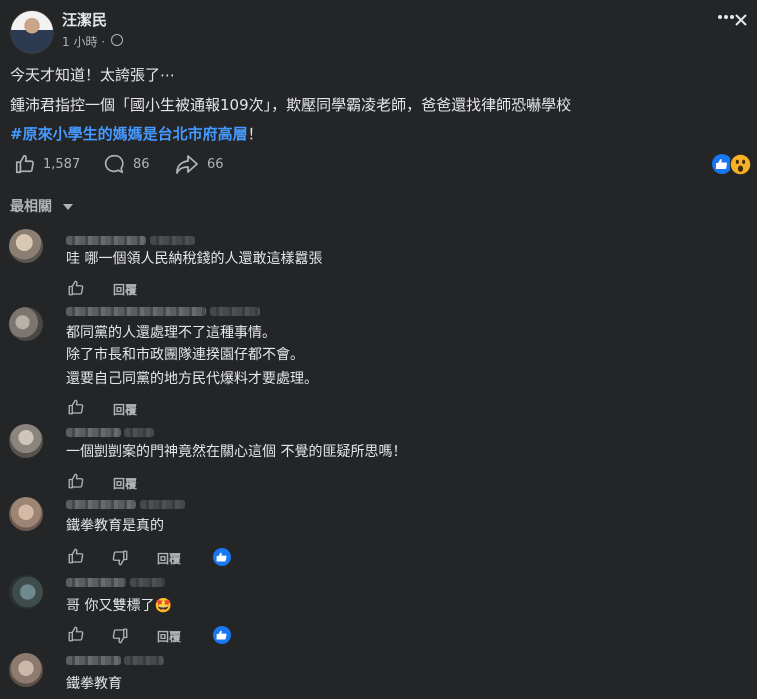 The width and height of the screenshot is (757, 699). What do you see at coordinates (740, 164) in the screenshot?
I see `wow-reaction-icon` at bounding box center [740, 164].